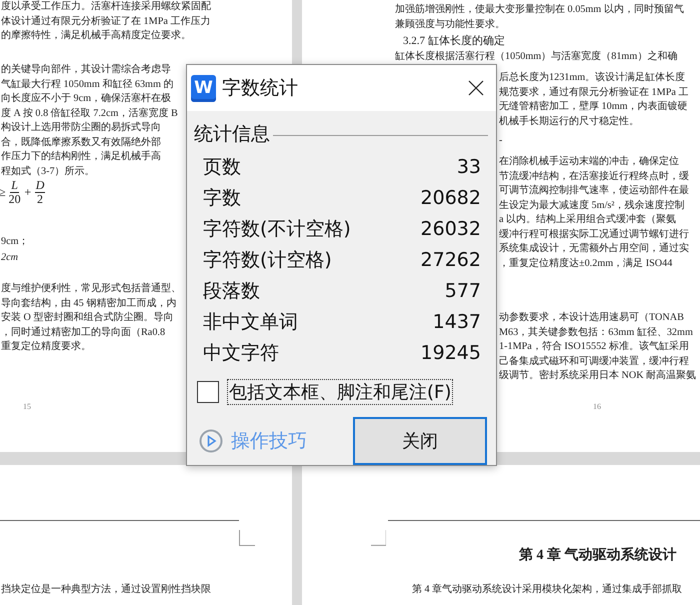 The image size is (700, 605). What do you see at coordinates (594, 249) in the screenshot?
I see `text-line: 系统集成设计，无需额外占用空间，通过实` at bounding box center [594, 249].